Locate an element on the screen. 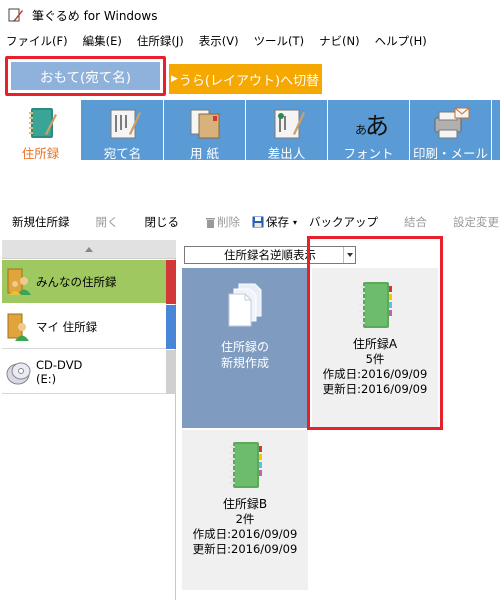 The width and height of the screenshot is (500, 600). save-dropdown-icon: ▾ is located at coordinates (295, 222).